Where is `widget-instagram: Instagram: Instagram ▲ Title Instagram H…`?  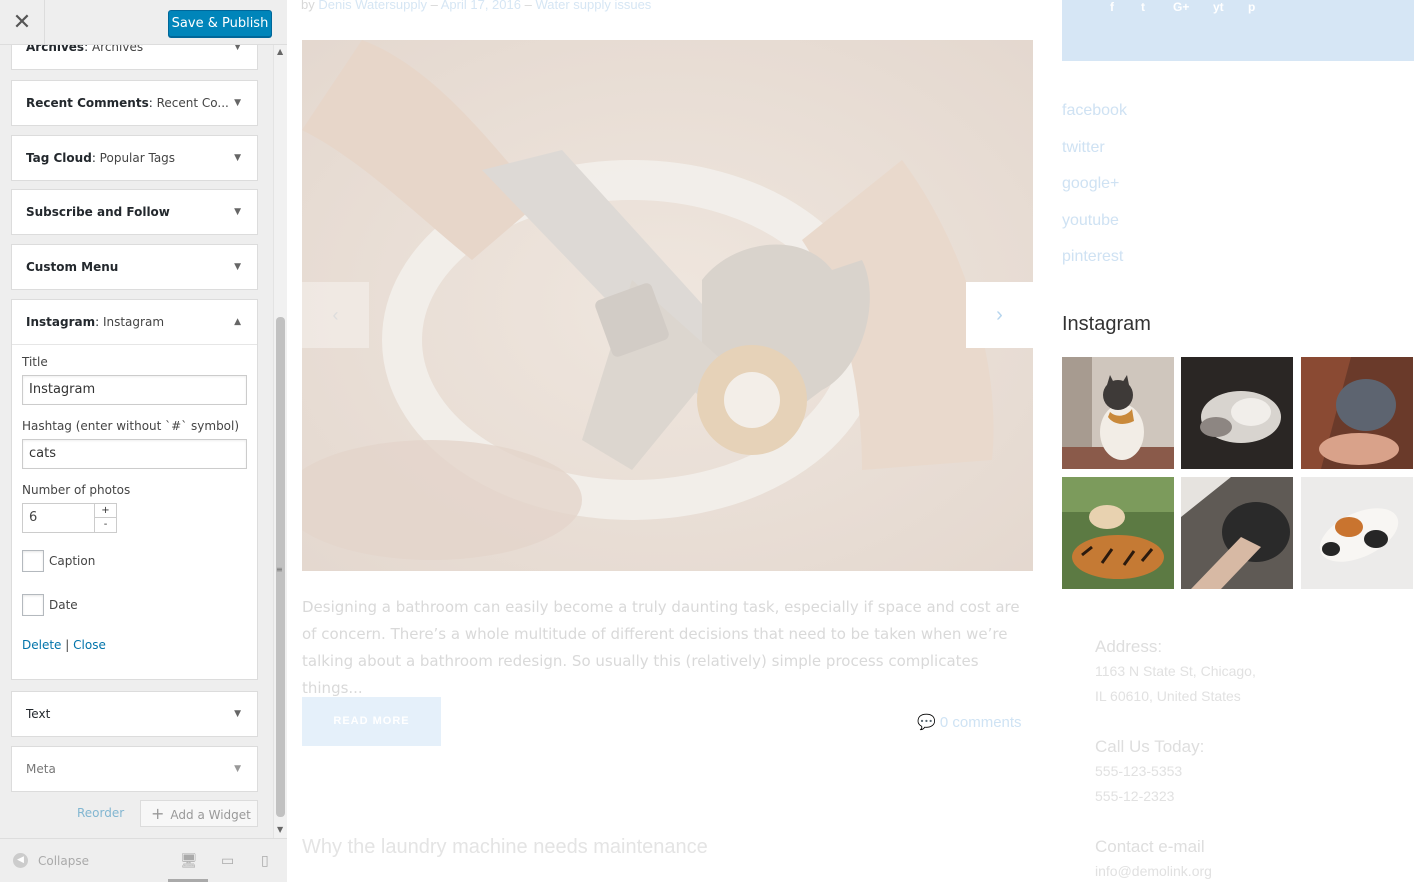
widget-instagram: Instagram: Instagram ▲ Title Instagram H… is located at coordinates (134, 489).